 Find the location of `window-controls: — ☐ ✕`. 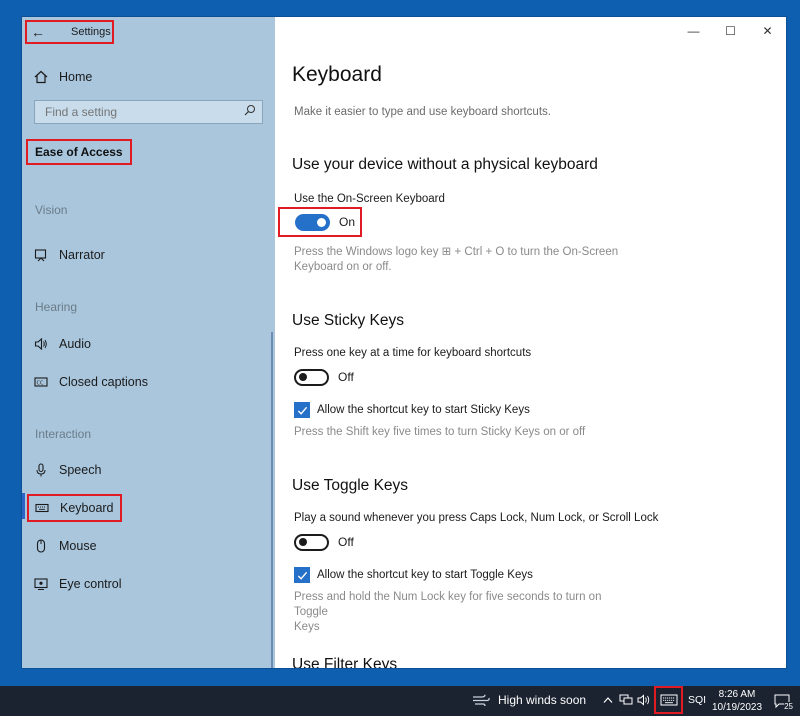

window-controls: — ☐ ✕ is located at coordinates (730, 31).